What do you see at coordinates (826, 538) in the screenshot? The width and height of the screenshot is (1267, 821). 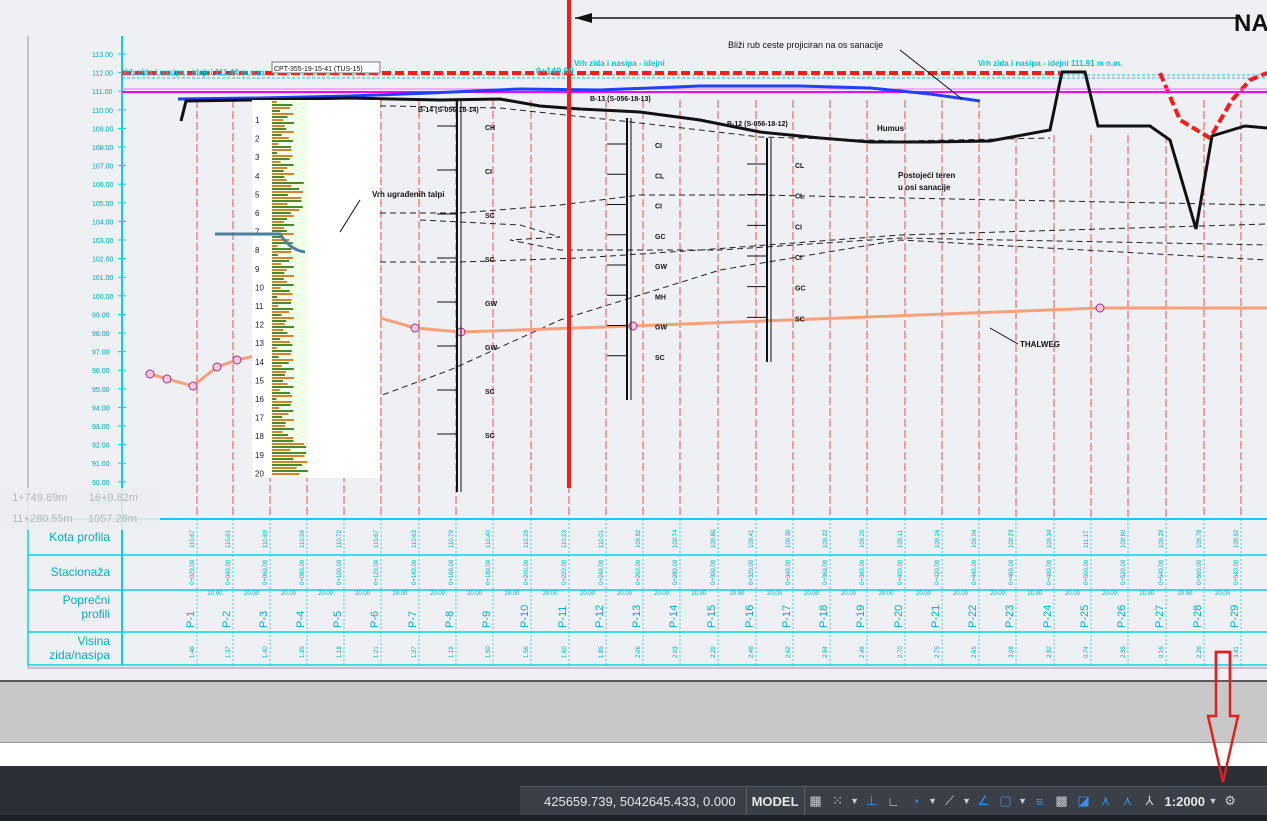 I see `kota-value: 109.22` at bounding box center [826, 538].